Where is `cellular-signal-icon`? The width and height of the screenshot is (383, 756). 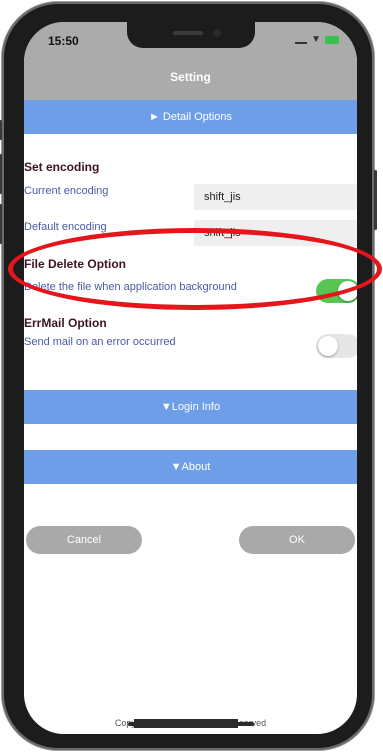 cellular-signal-icon is located at coordinates (301, 43).